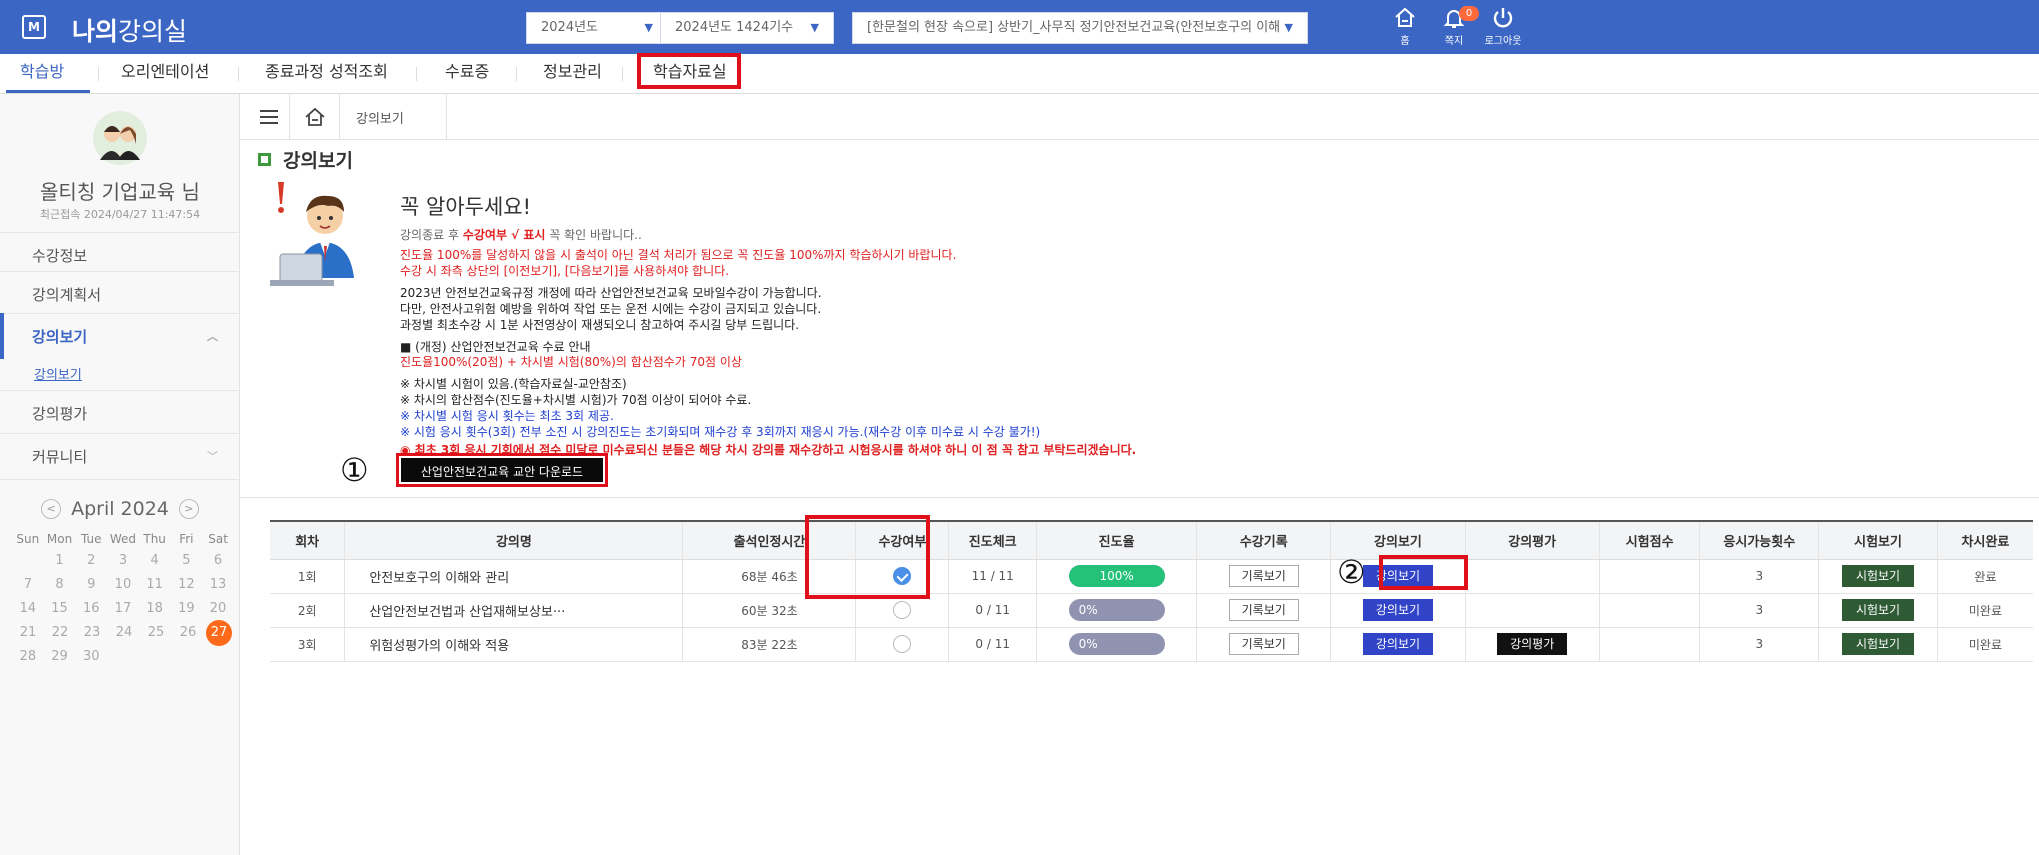 This screenshot has width=2039, height=855. Describe the element at coordinates (1503, 26) in the screenshot. I see `logout-link: 로그아웃` at that location.